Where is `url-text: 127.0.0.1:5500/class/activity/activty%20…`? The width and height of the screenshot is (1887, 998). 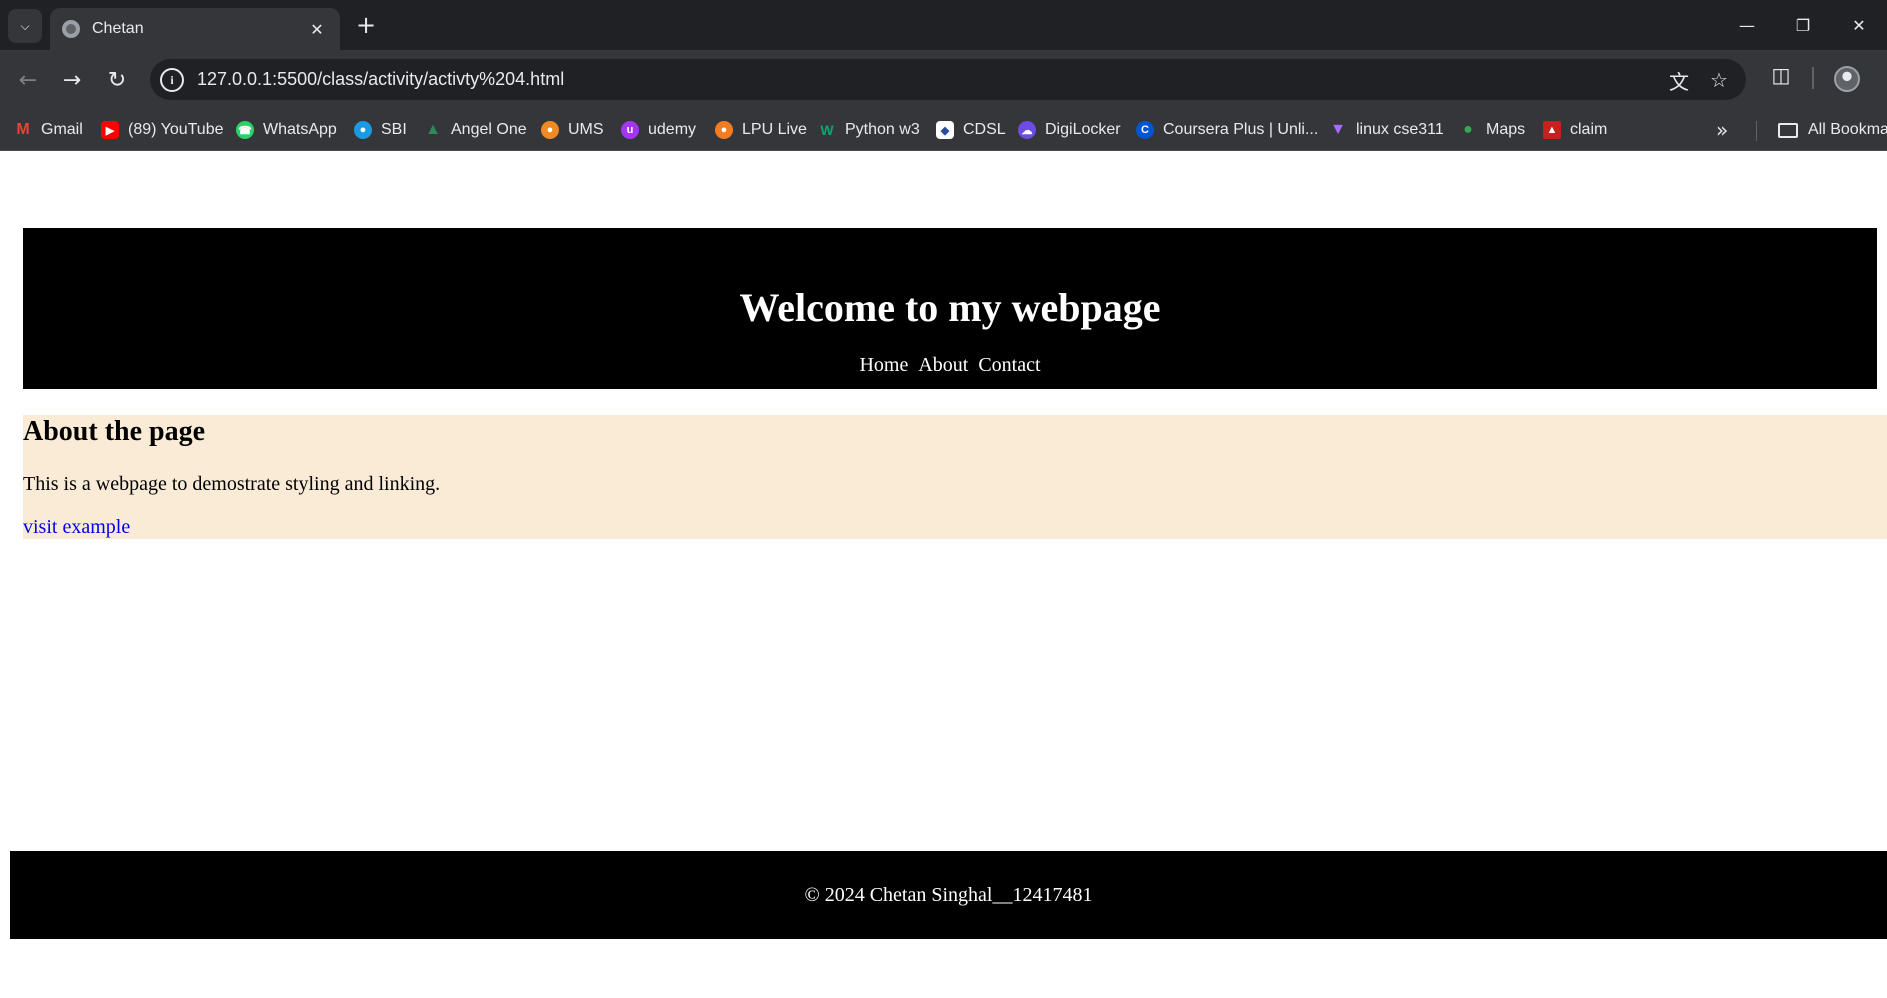
url-text: 127.0.0.1:5500/class/activity/activty%20… is located at coordinates (380, 79).